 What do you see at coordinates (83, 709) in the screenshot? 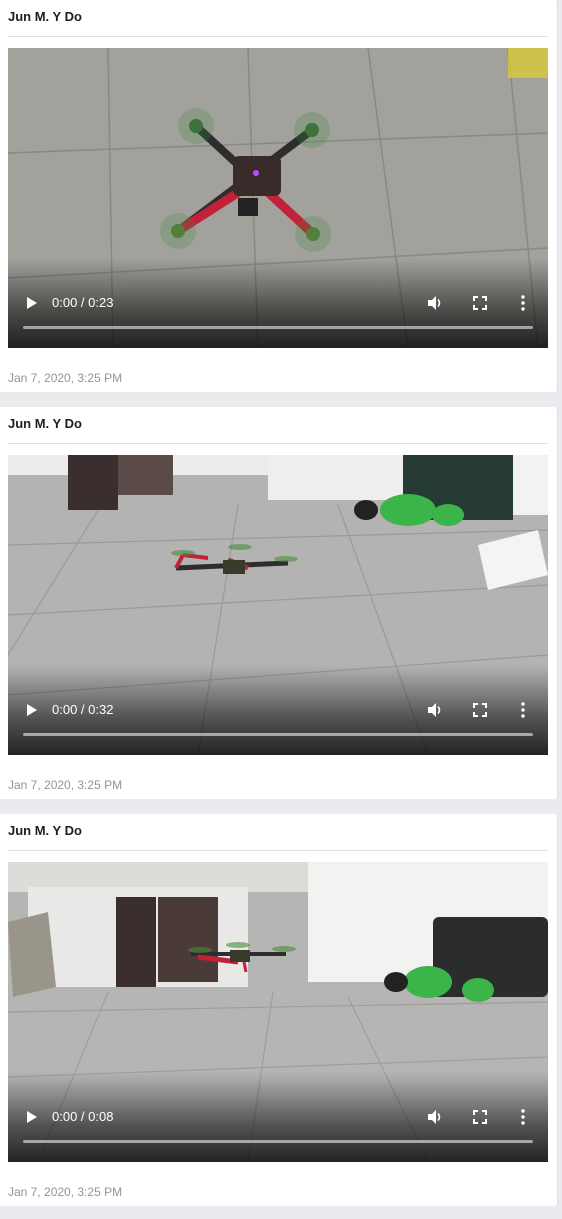
I see `video-time: 0:00 / 0:32` at bounding box center [83, 709].